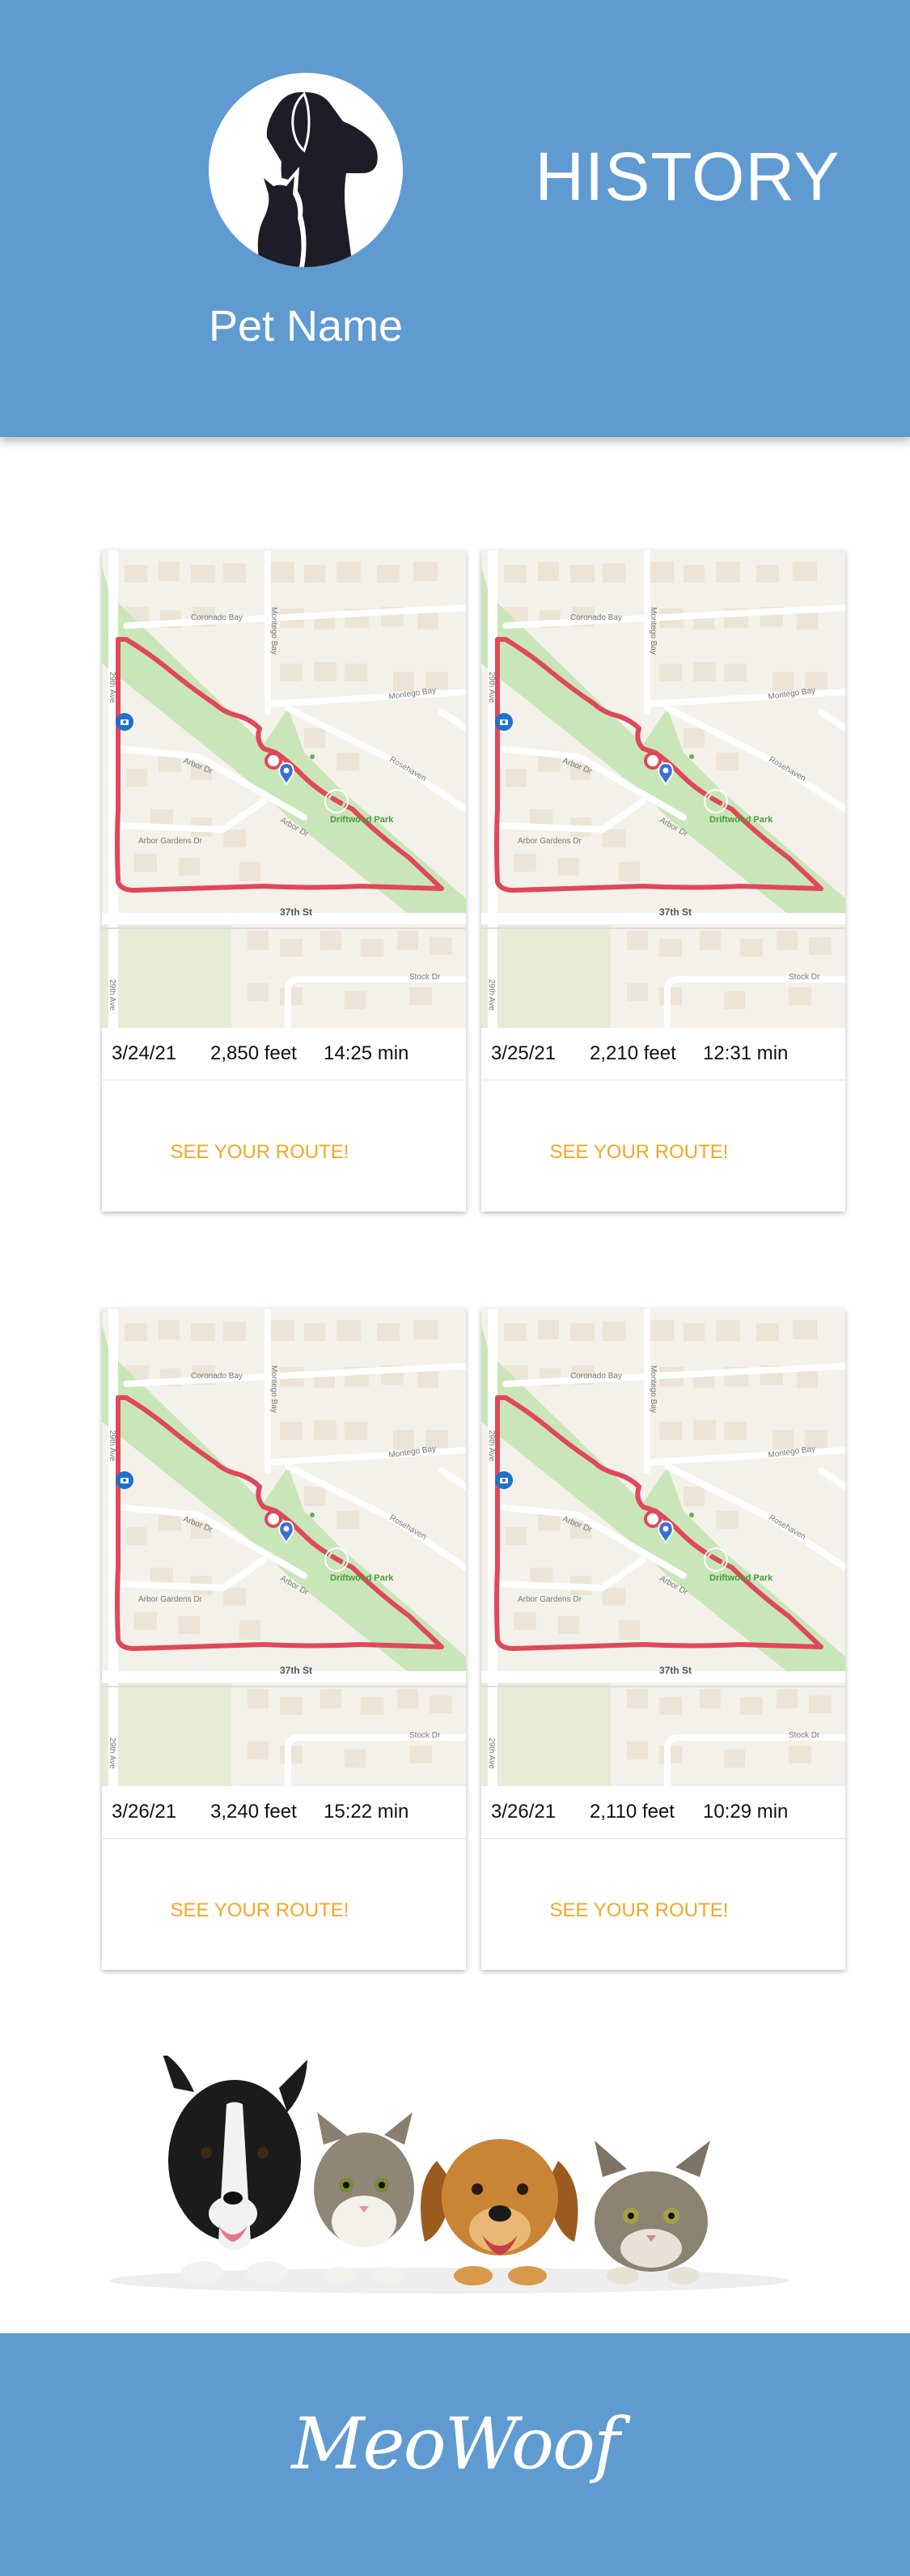 This screenshot has height=2576, width=910. I want to click on pet-name: Pet Name, so click(306, 326).